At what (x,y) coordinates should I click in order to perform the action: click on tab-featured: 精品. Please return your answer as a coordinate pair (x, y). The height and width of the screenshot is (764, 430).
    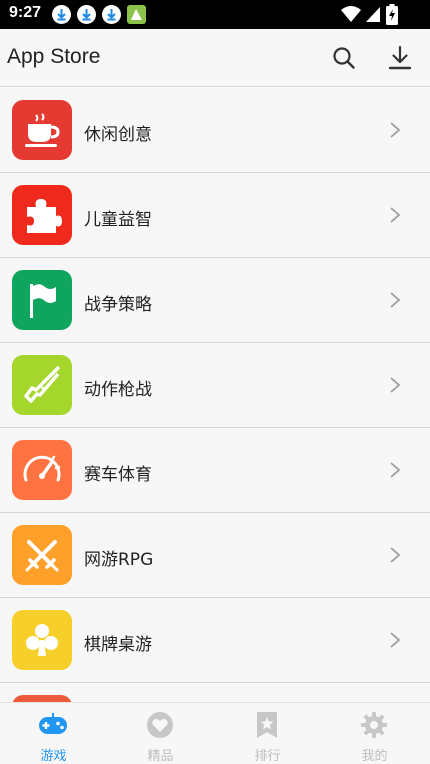
    Looking at the image, I should click on (160, 733).